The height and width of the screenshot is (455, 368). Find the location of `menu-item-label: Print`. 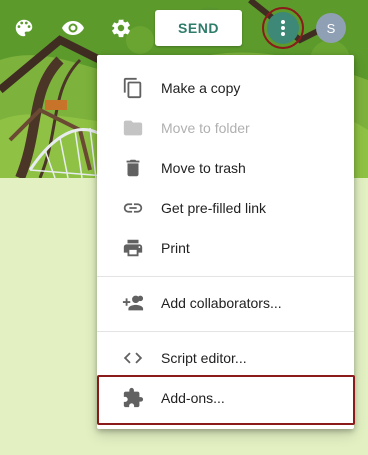

menu-item-label: Print is located at coordinates (175, 248).